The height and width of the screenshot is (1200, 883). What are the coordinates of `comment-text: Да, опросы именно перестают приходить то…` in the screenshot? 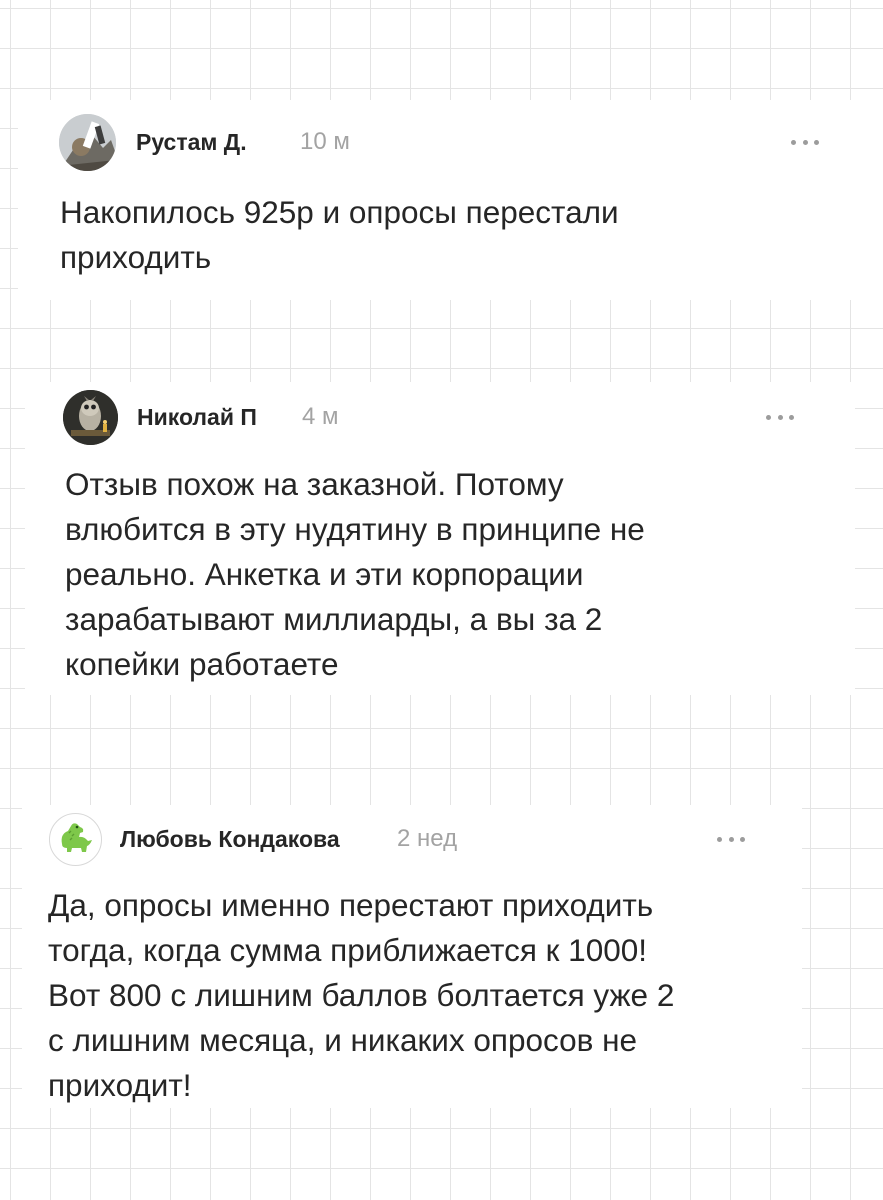 It's located at (361, 995).